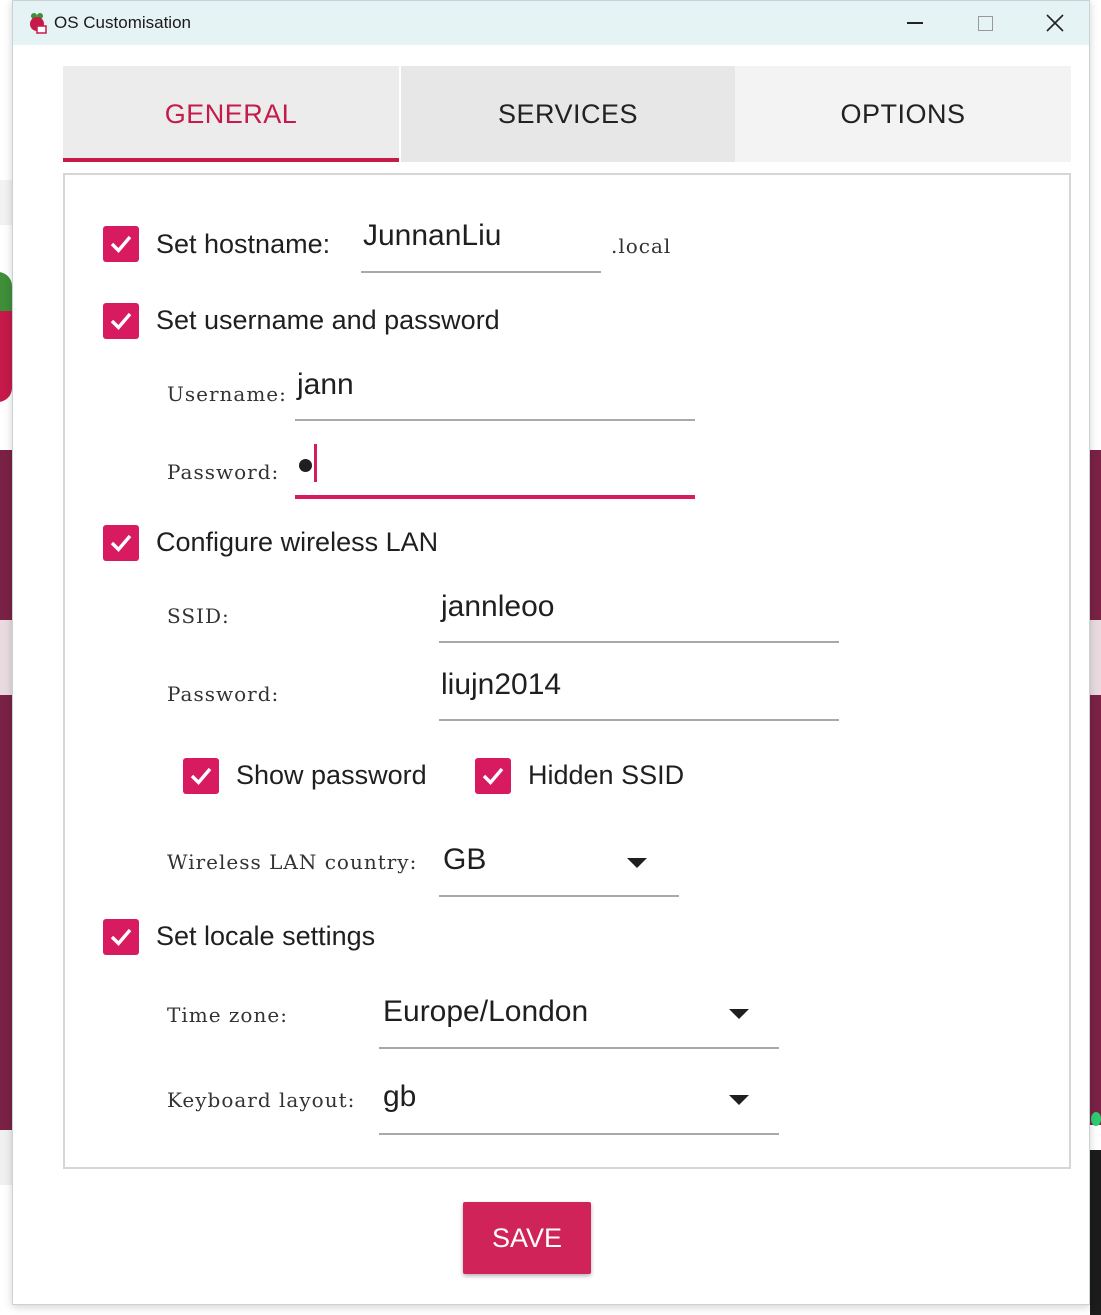  Describe the element at coordinates (641, 246) in the screenshot. I see `hostname-suffix: .local` at that location.